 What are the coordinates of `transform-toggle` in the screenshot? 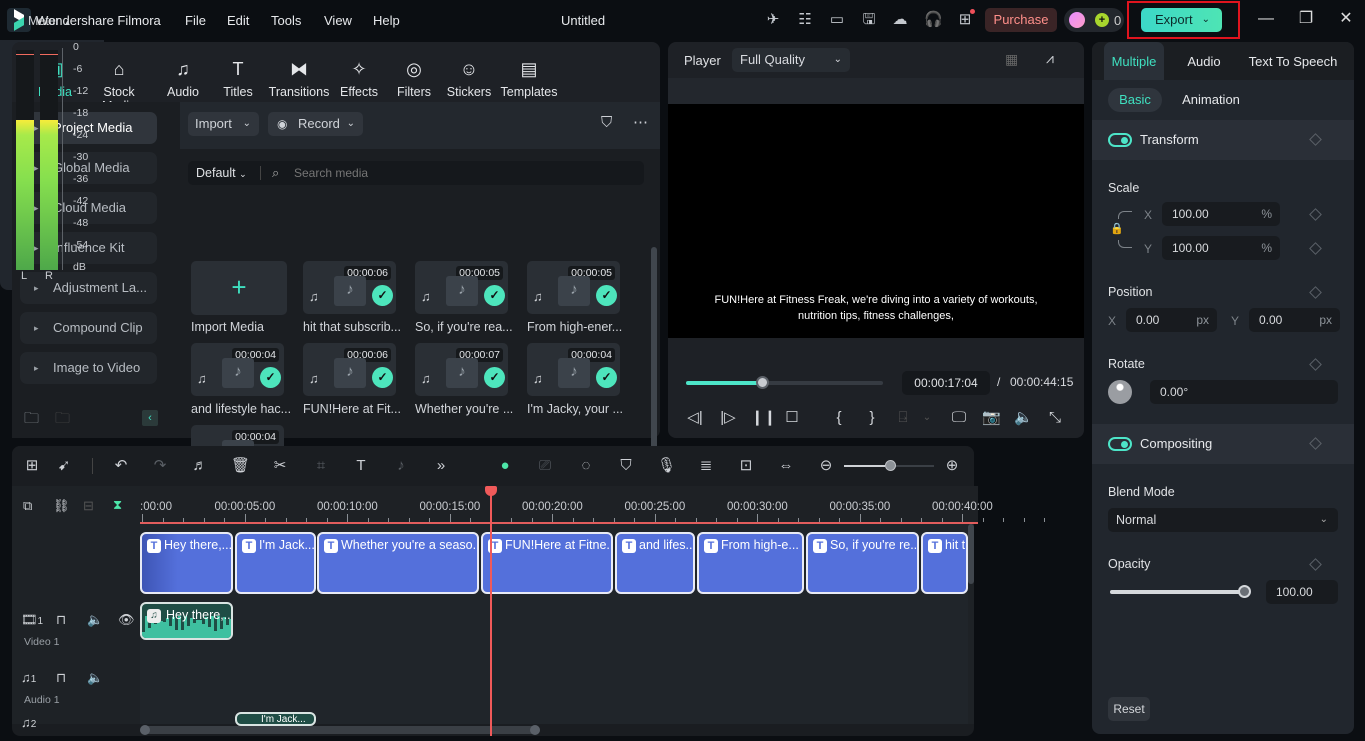 It's located at (1120, 140).